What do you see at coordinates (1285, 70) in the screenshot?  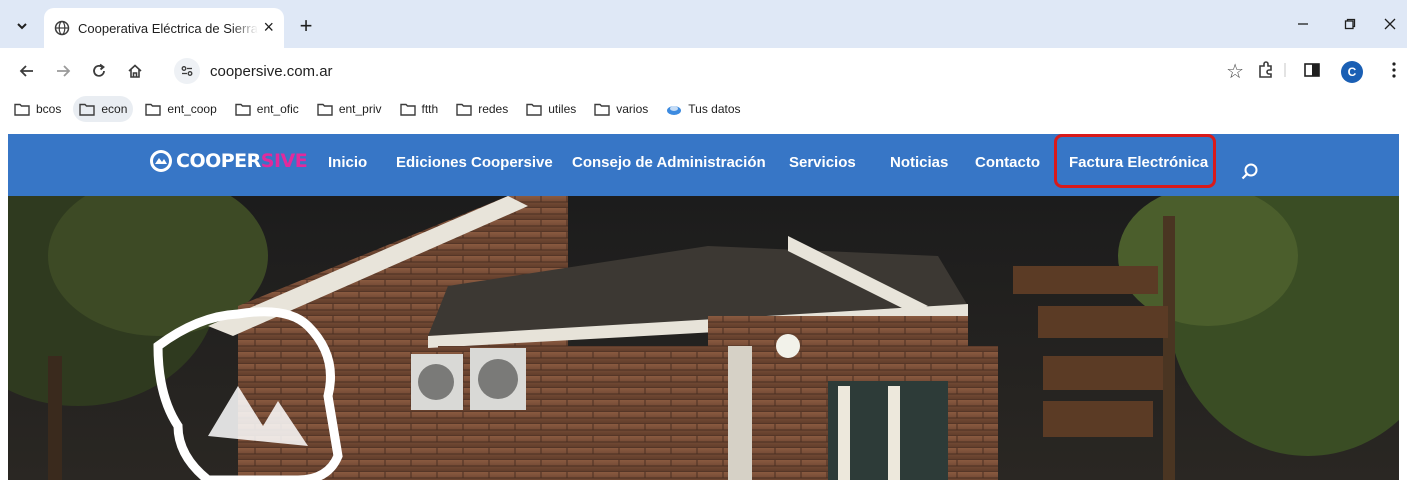 I see `toolbar-divider` at bounding box center [1285, 70].